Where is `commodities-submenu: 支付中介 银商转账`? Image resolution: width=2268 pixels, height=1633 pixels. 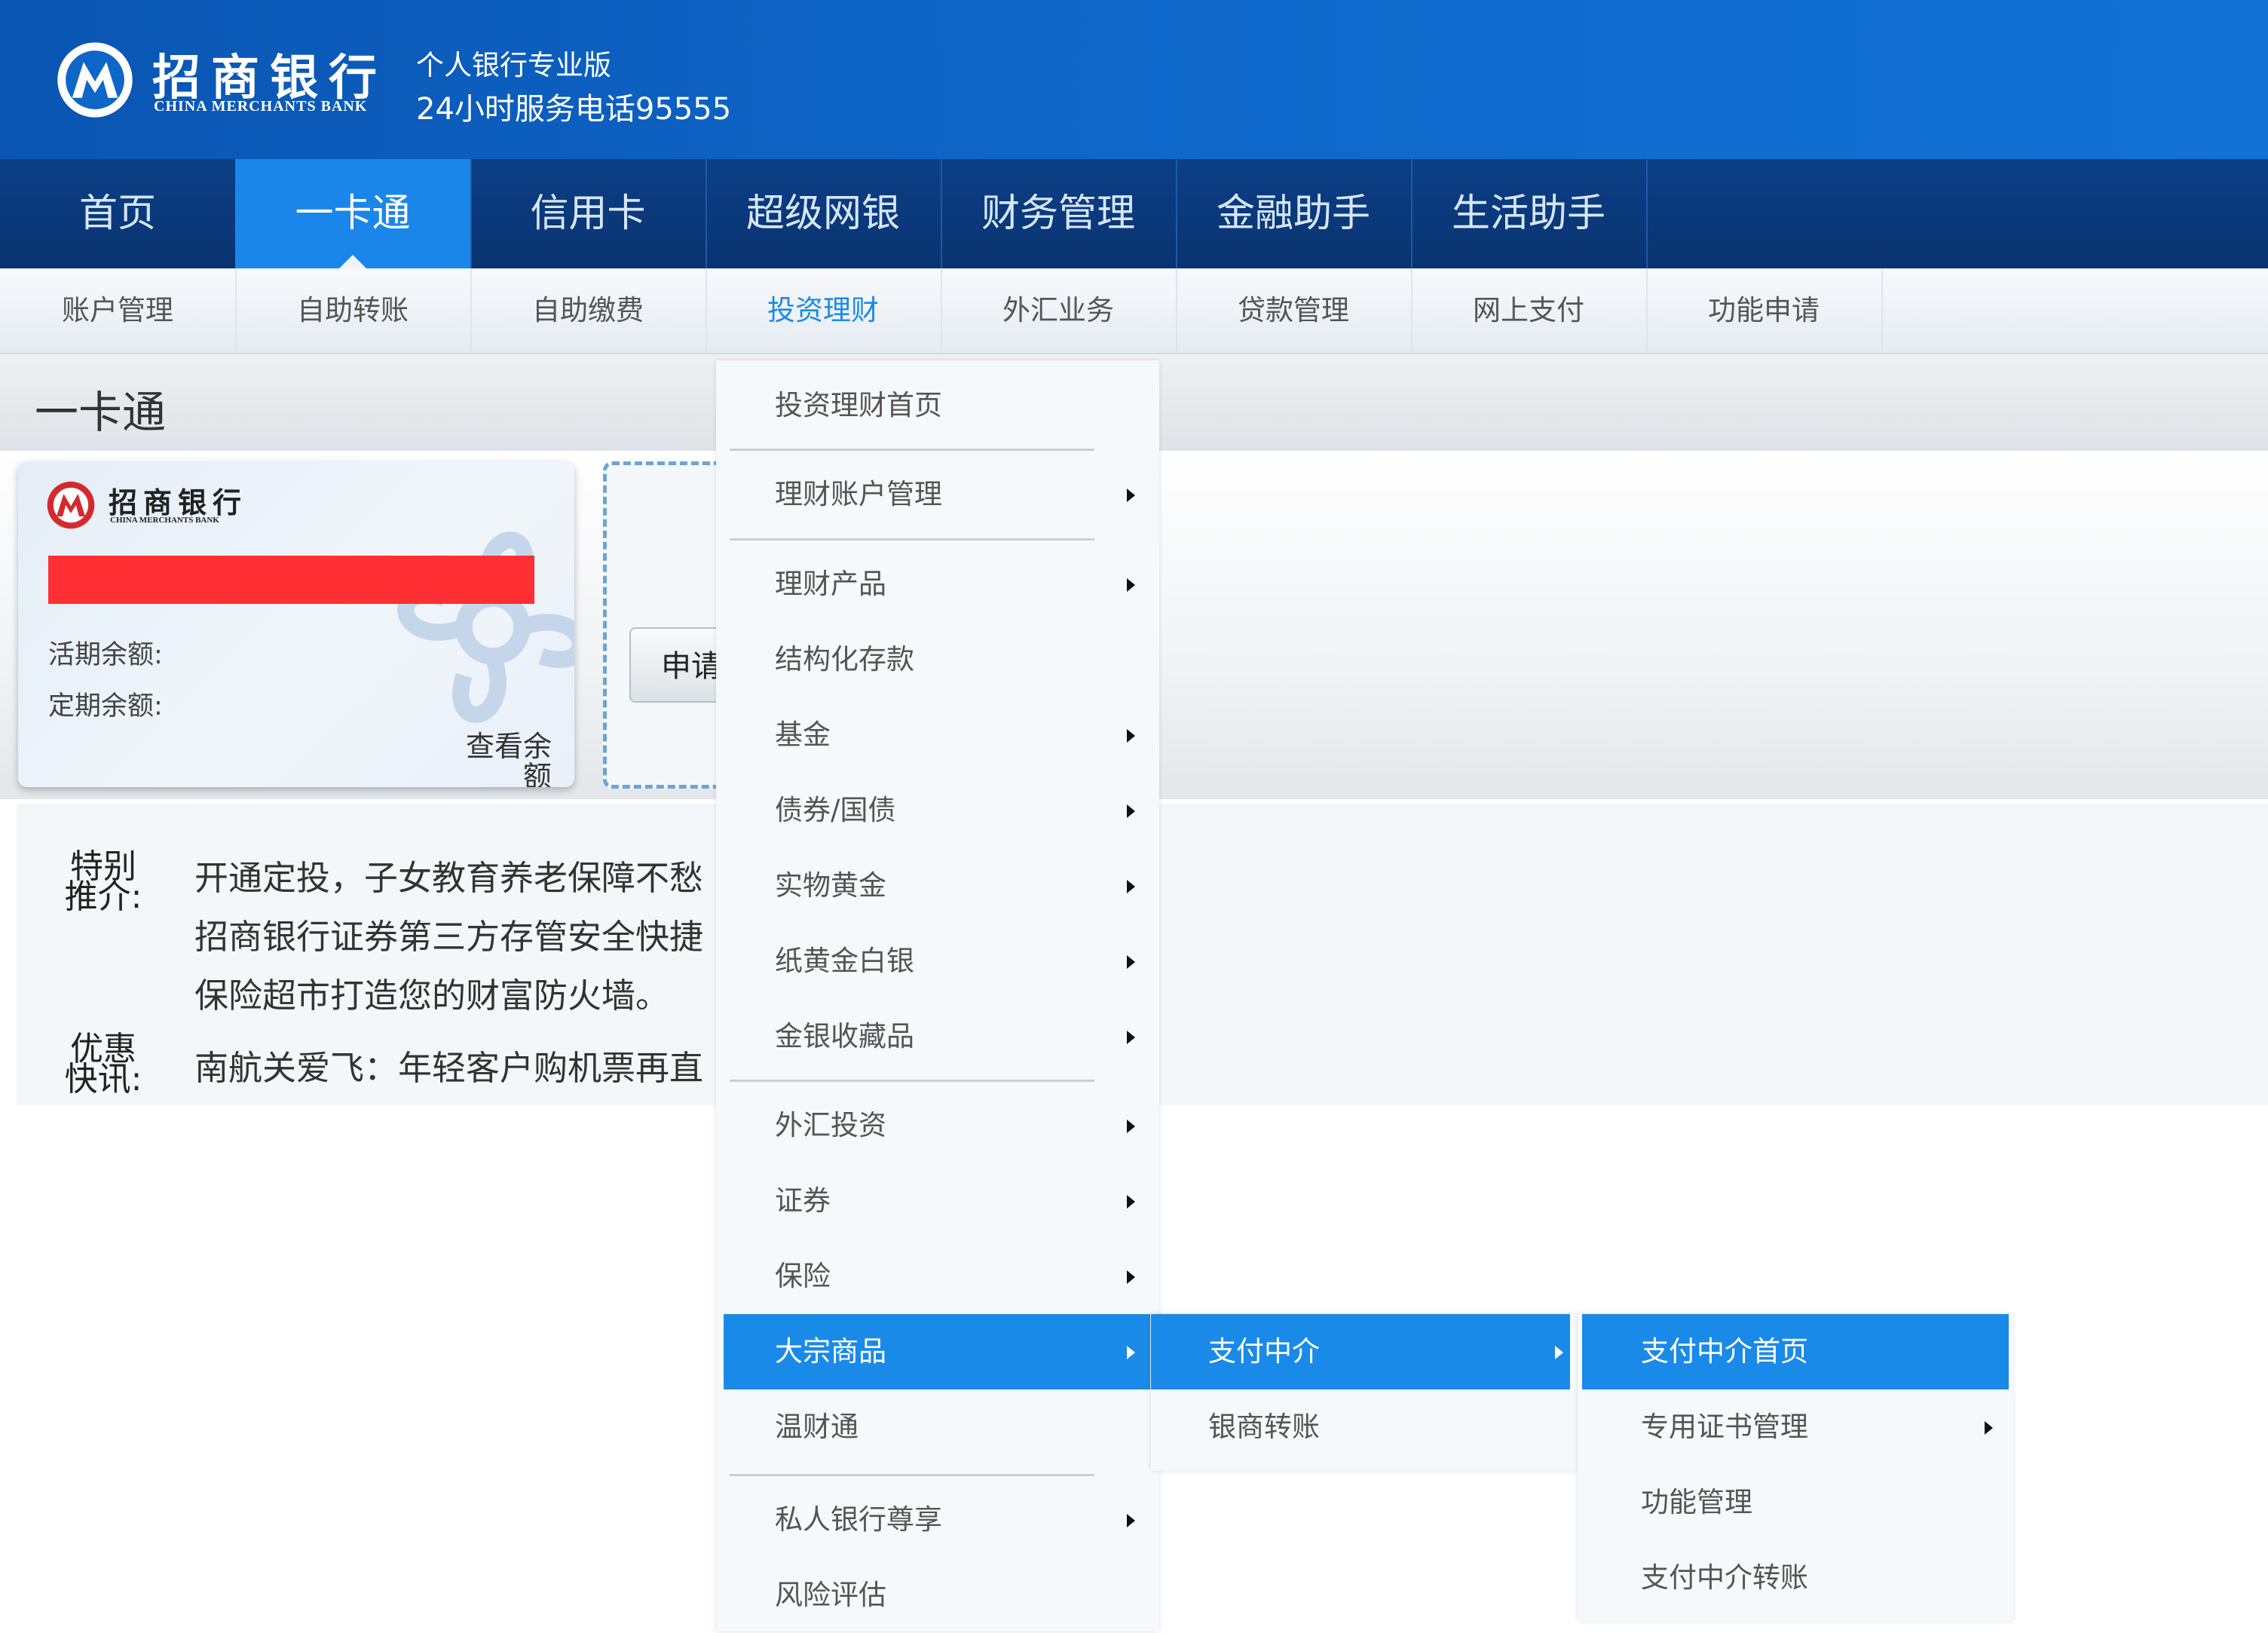 commodities-submenu: 支付中介 银商转账 is located at coordinates (1365, 1392).